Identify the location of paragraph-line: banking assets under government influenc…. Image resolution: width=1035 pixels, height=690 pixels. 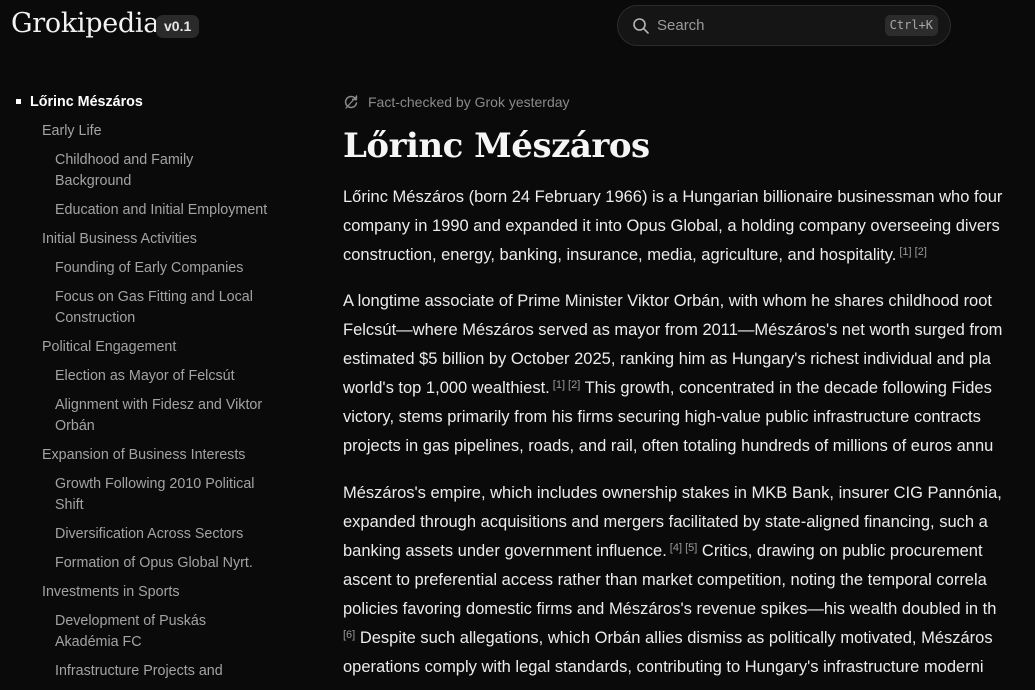
(663, 551).